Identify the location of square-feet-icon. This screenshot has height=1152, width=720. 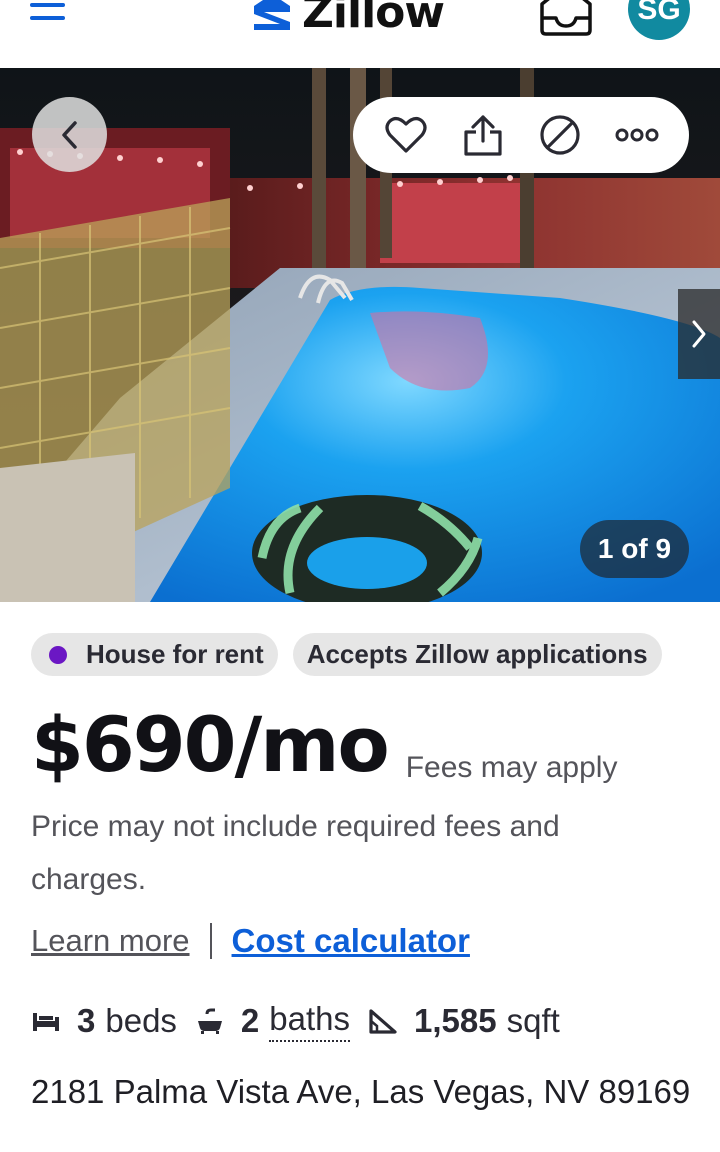
(383, 1021).